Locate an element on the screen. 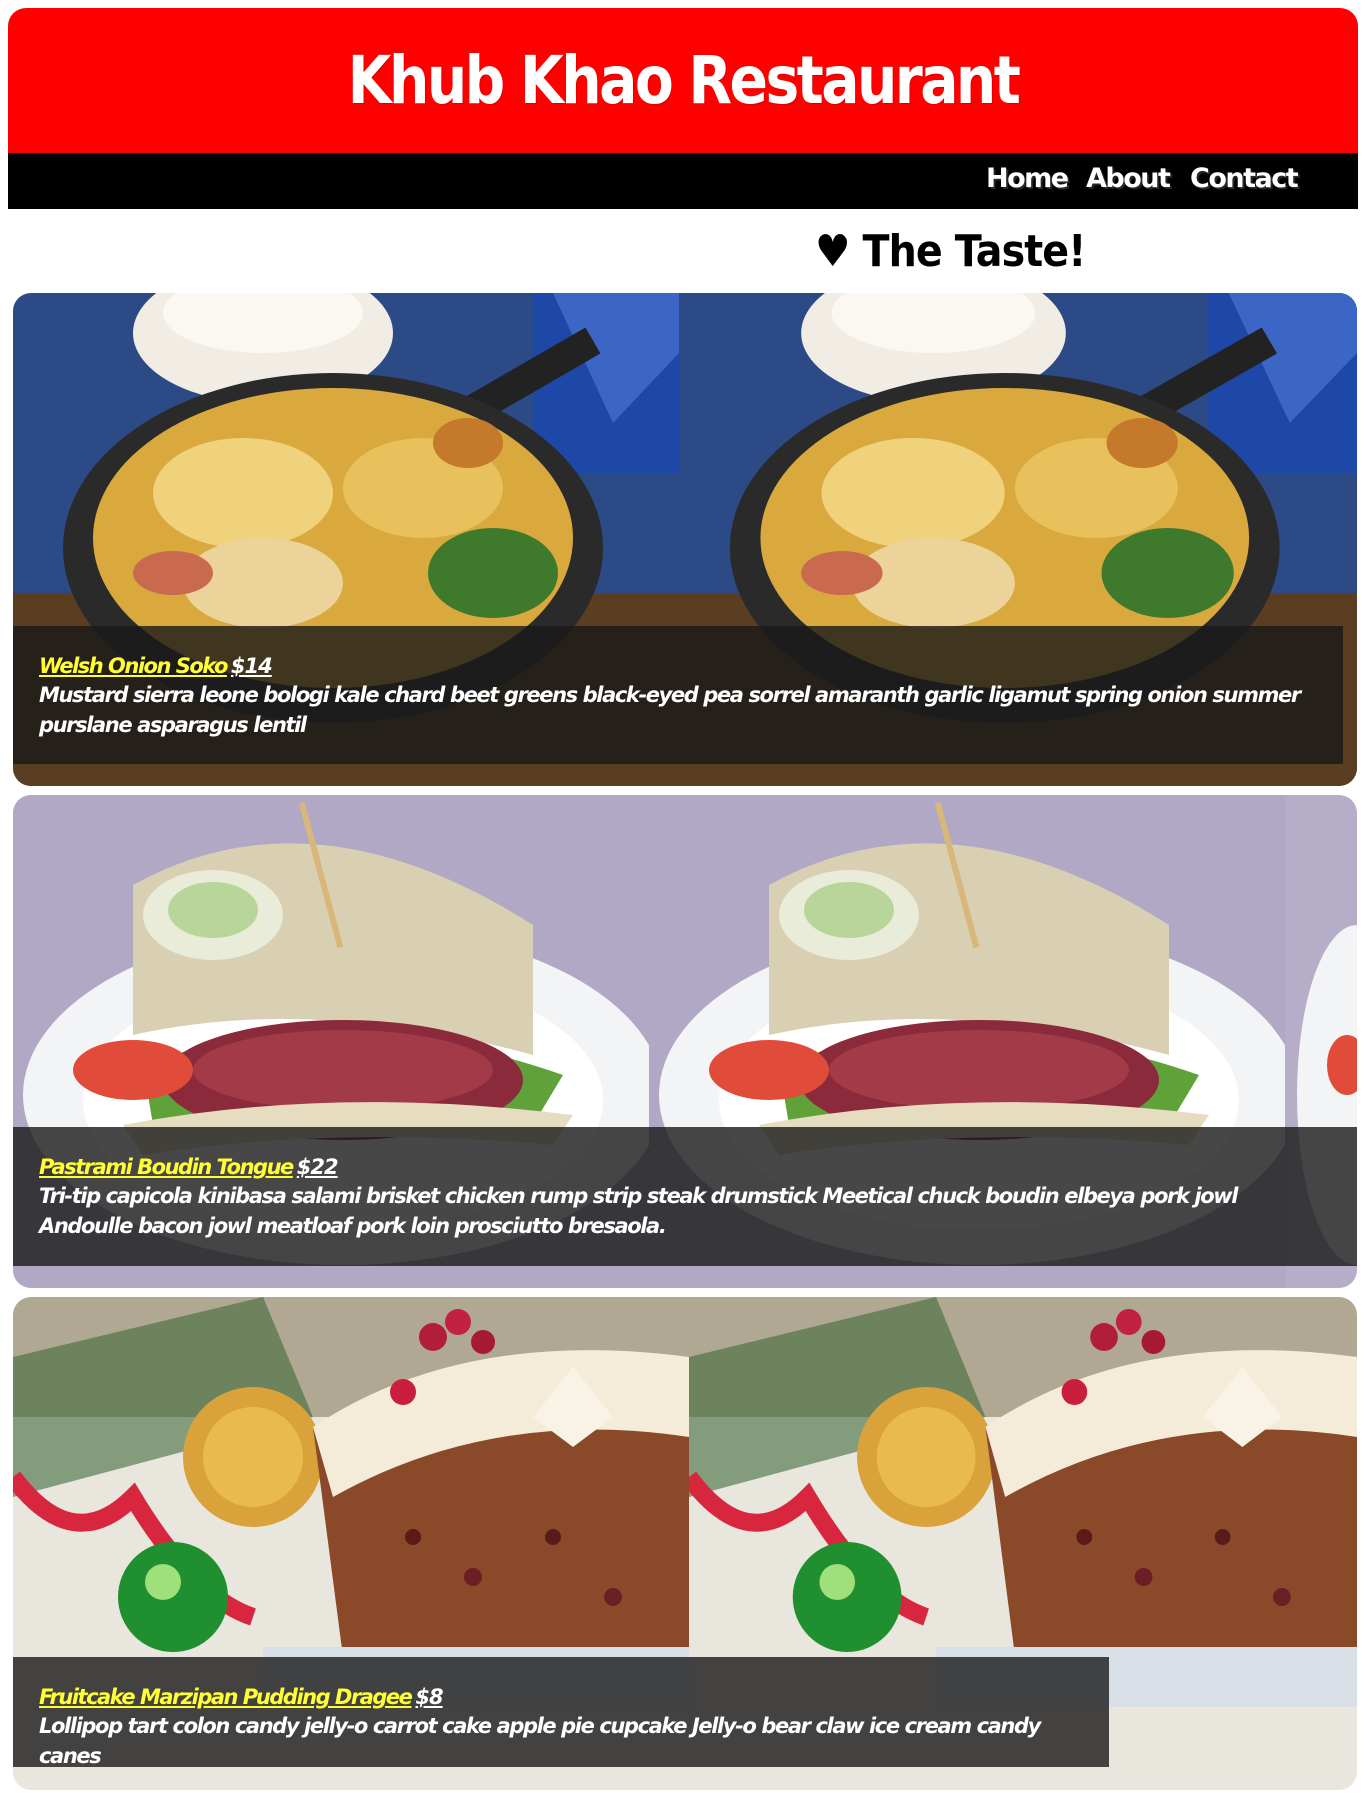 Image resolution: width=1366 pixels, height=1817 pixels. site-header: Khub Khao Restaurant is located at coordinates (683, 80).